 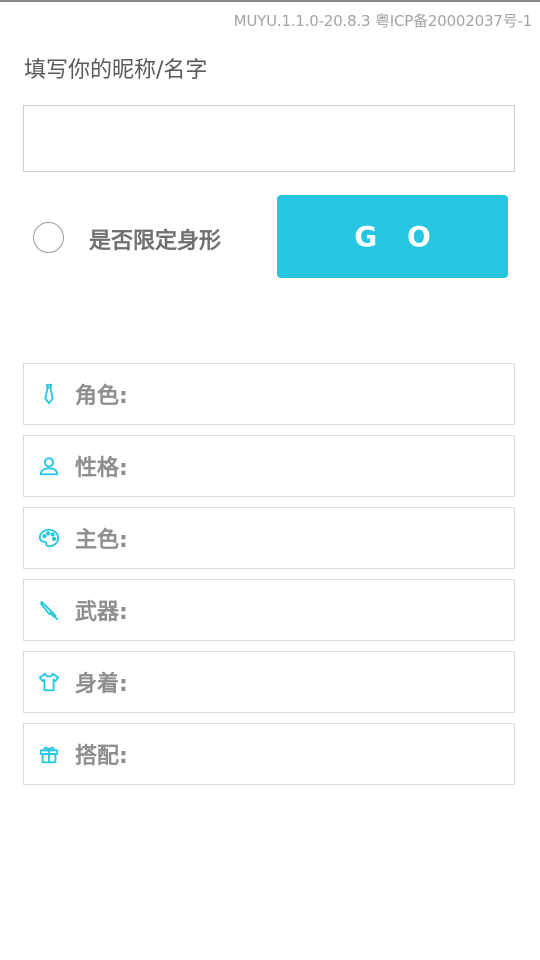 What do you see at coordinates (155, 239) in the screenshot?
I see `limit-body-label: 是否限定身形` at bounding box center [155, 239].